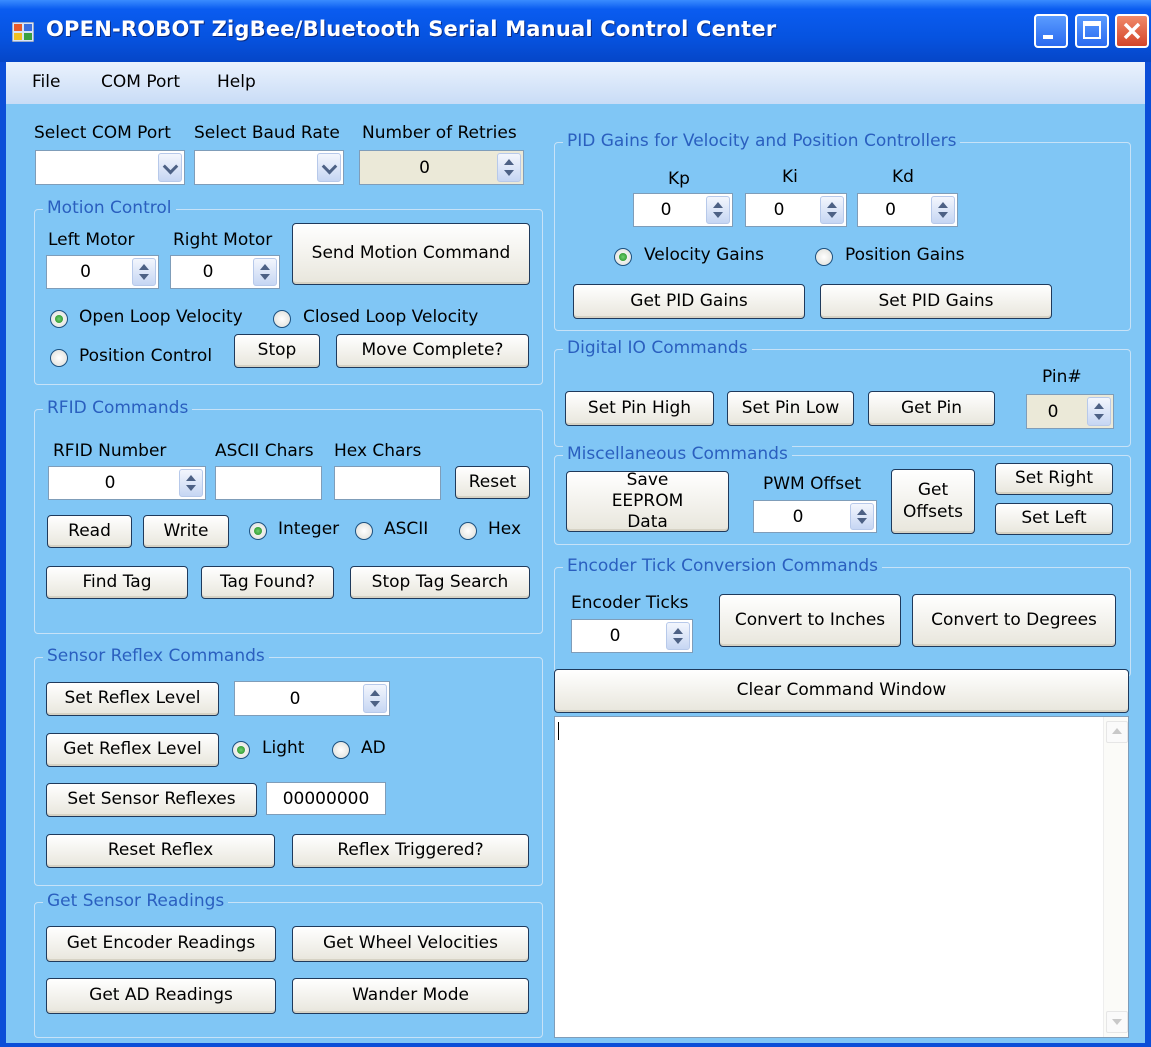  I want to click on tag-found-button: Tag Found?, so click(267, 582).